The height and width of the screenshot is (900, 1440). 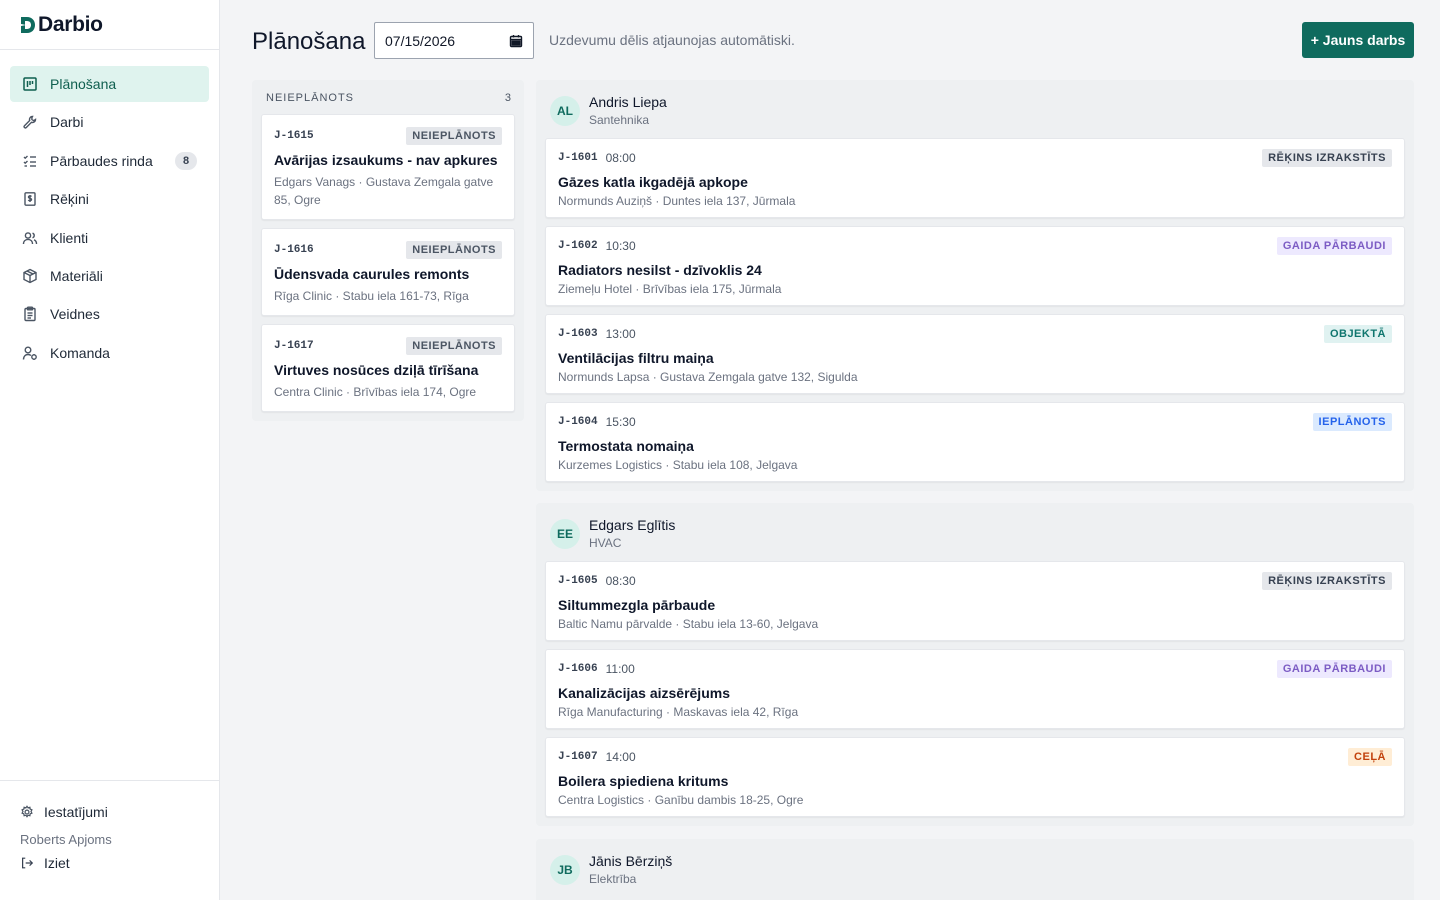 What do you see at coordinates (620, 757) in the screenshot?
I see `job-time: 14:00` at bounding box center [620, 757].